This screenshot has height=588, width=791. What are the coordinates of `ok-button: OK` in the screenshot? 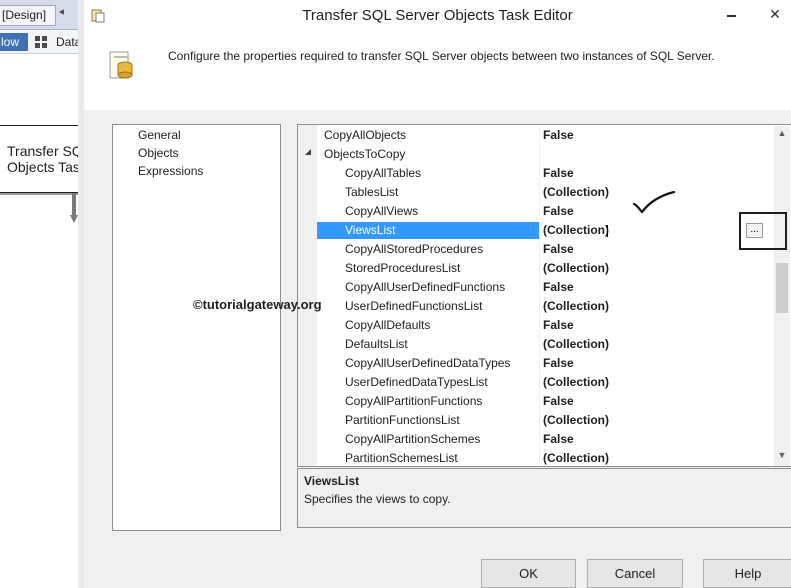 It's located at (528, 573).